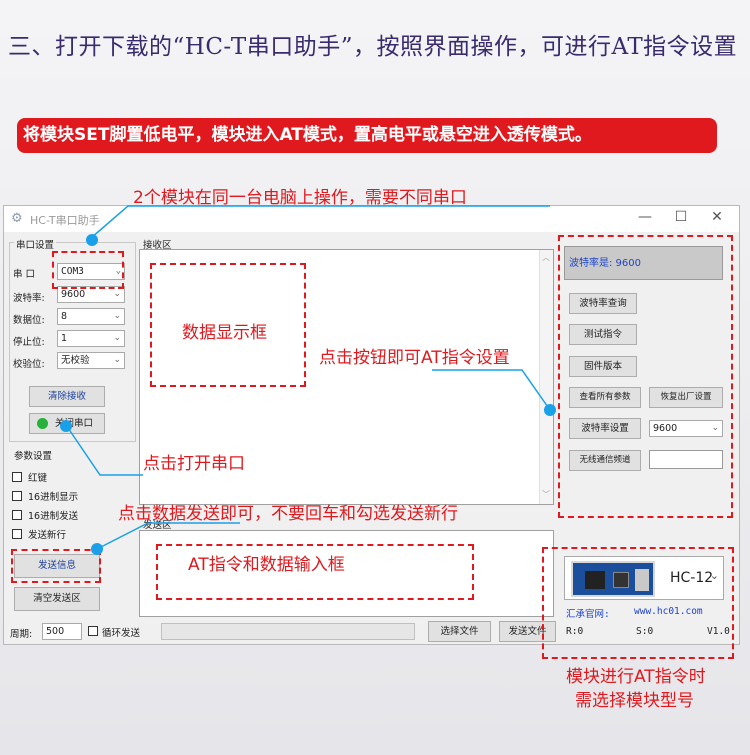 This screenshot has width=750, height=755. Describe the element at coordinates (47, 535) in the screenshot. I see `checkbox-label-new-line: 发送新行` at that location.